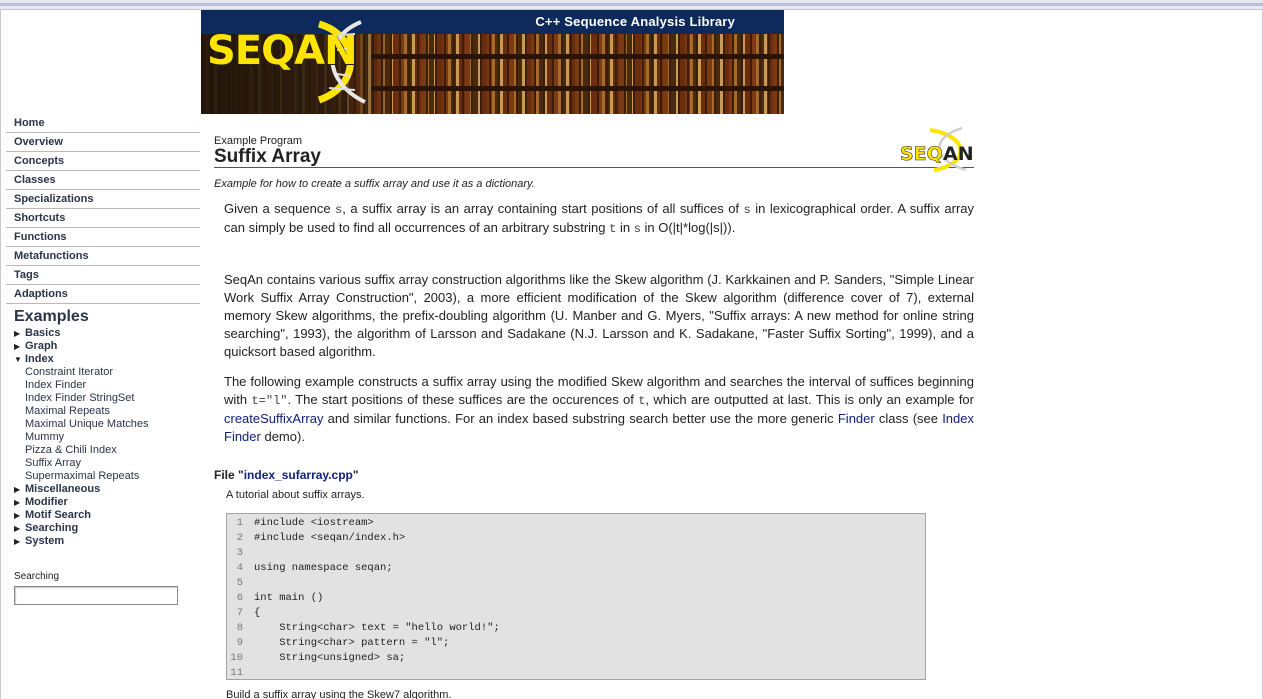 The image size is (1263, 699). Describe the element at coordinates (576, 628) in the screenshot. I see `code-line: 8 String<char> text = "hello world!";` at that location.